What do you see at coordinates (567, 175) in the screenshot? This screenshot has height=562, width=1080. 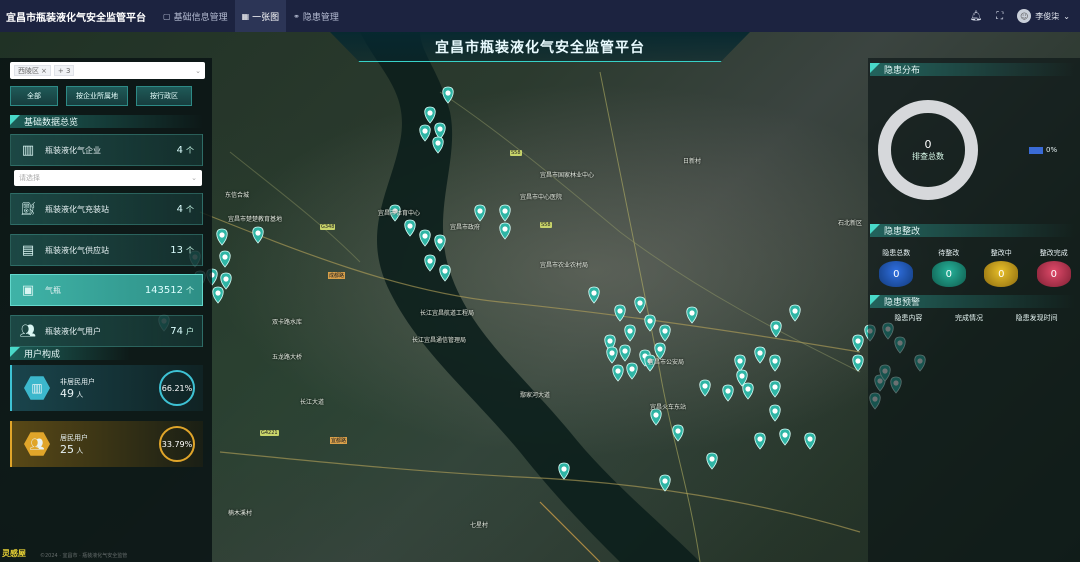 I see `map-label: 宜昌市国家林业中心` at bounding box center [567, 175].